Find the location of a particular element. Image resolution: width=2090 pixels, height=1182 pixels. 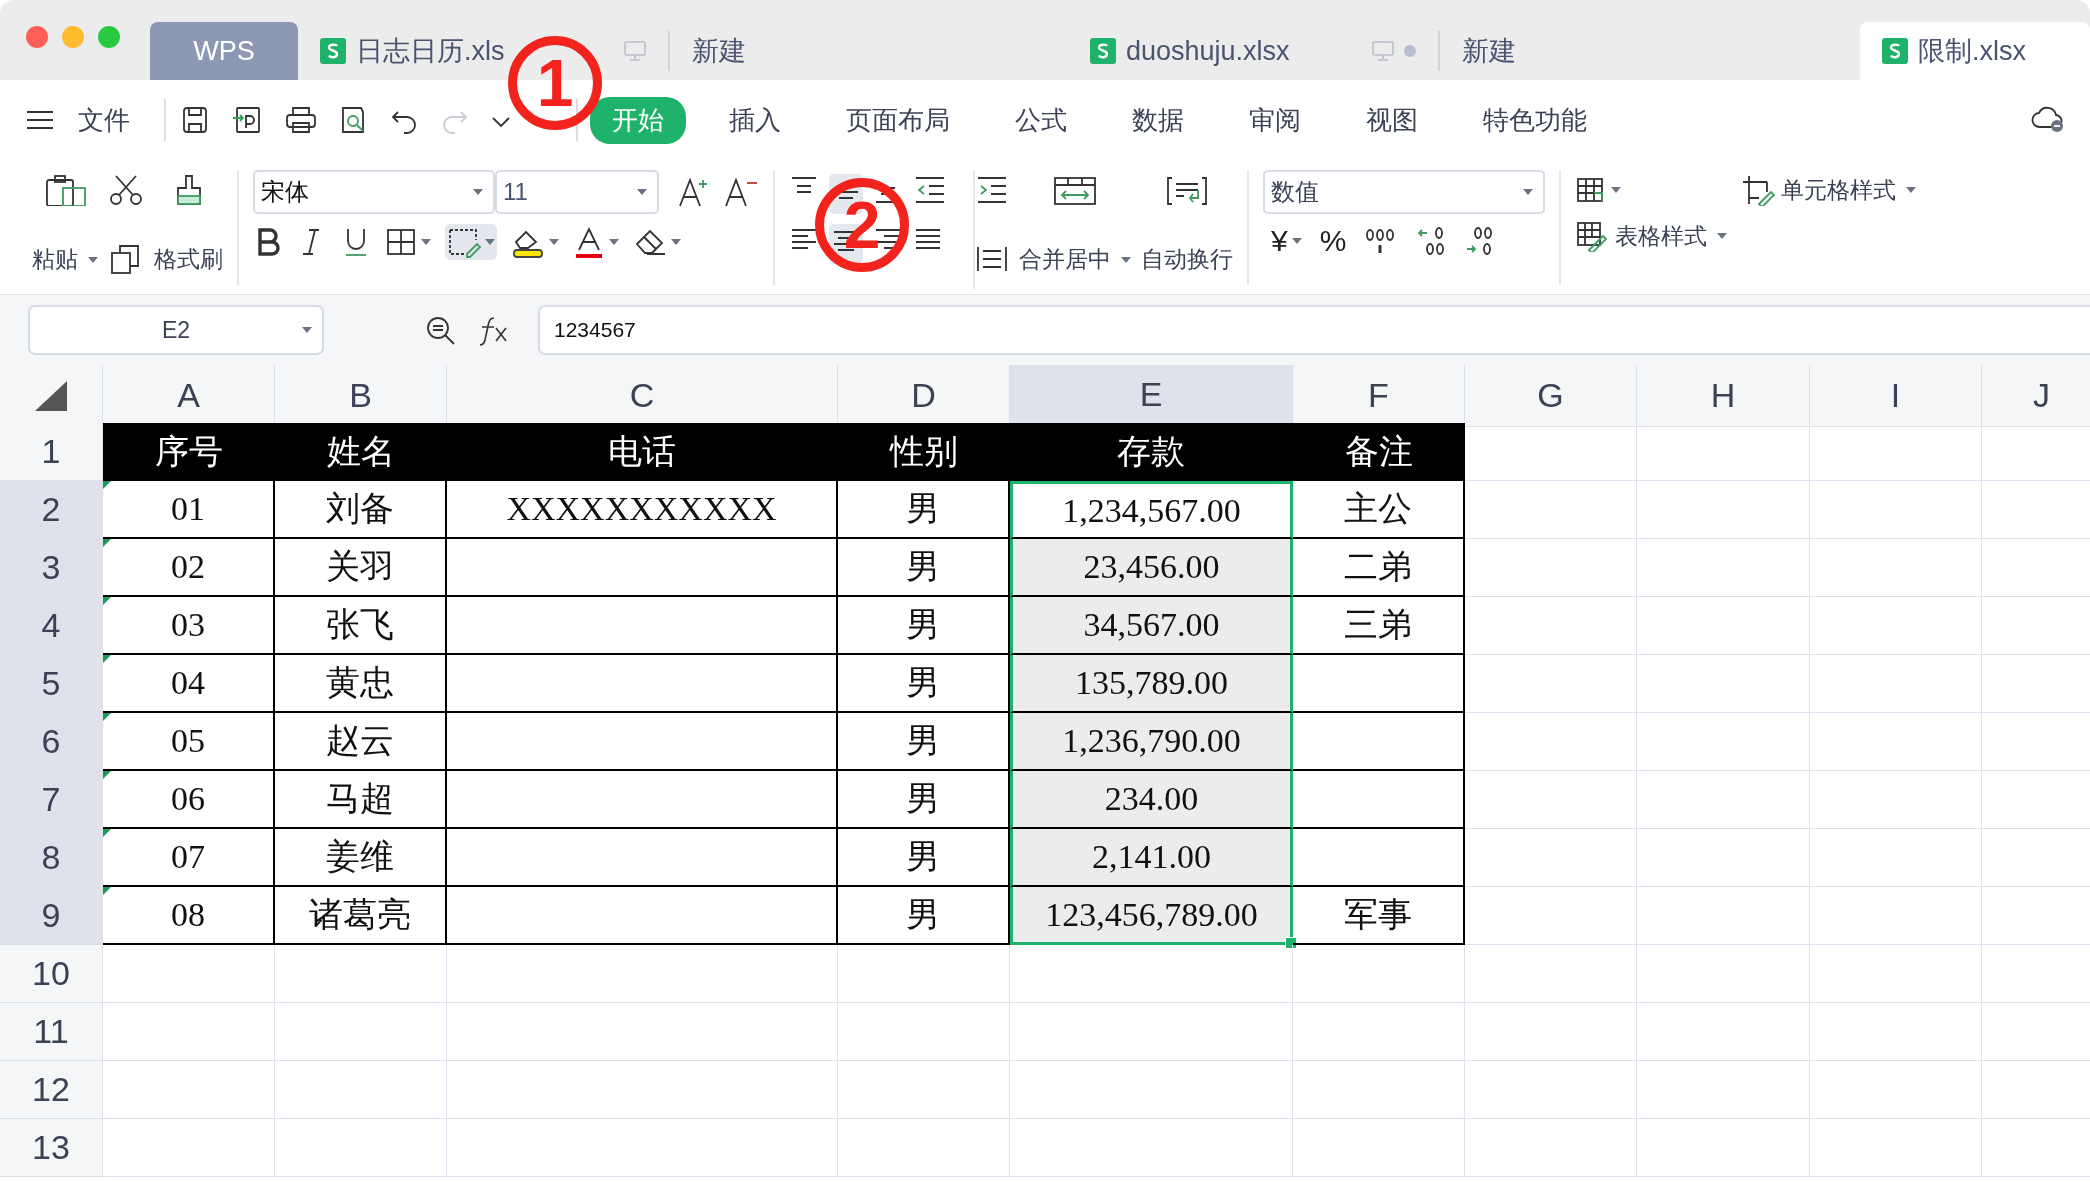

scissors-icon is located at coordinates (126, 190).